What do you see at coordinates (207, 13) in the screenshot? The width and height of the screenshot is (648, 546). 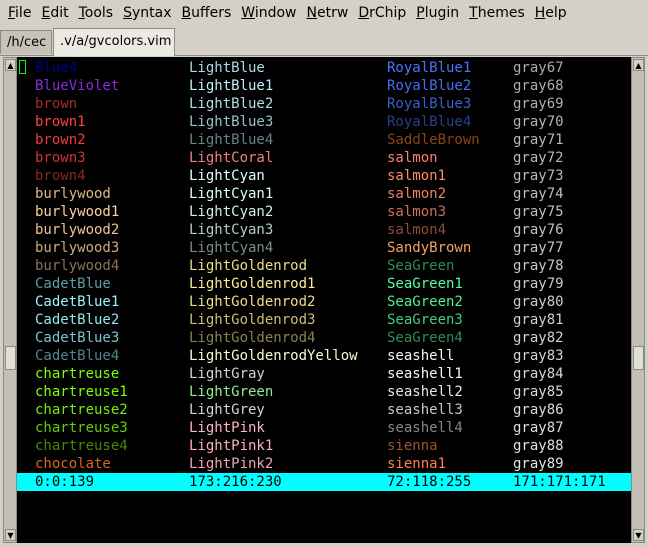 I see `menu-item-buffers: Buffers` at bounding box center [207, 13].